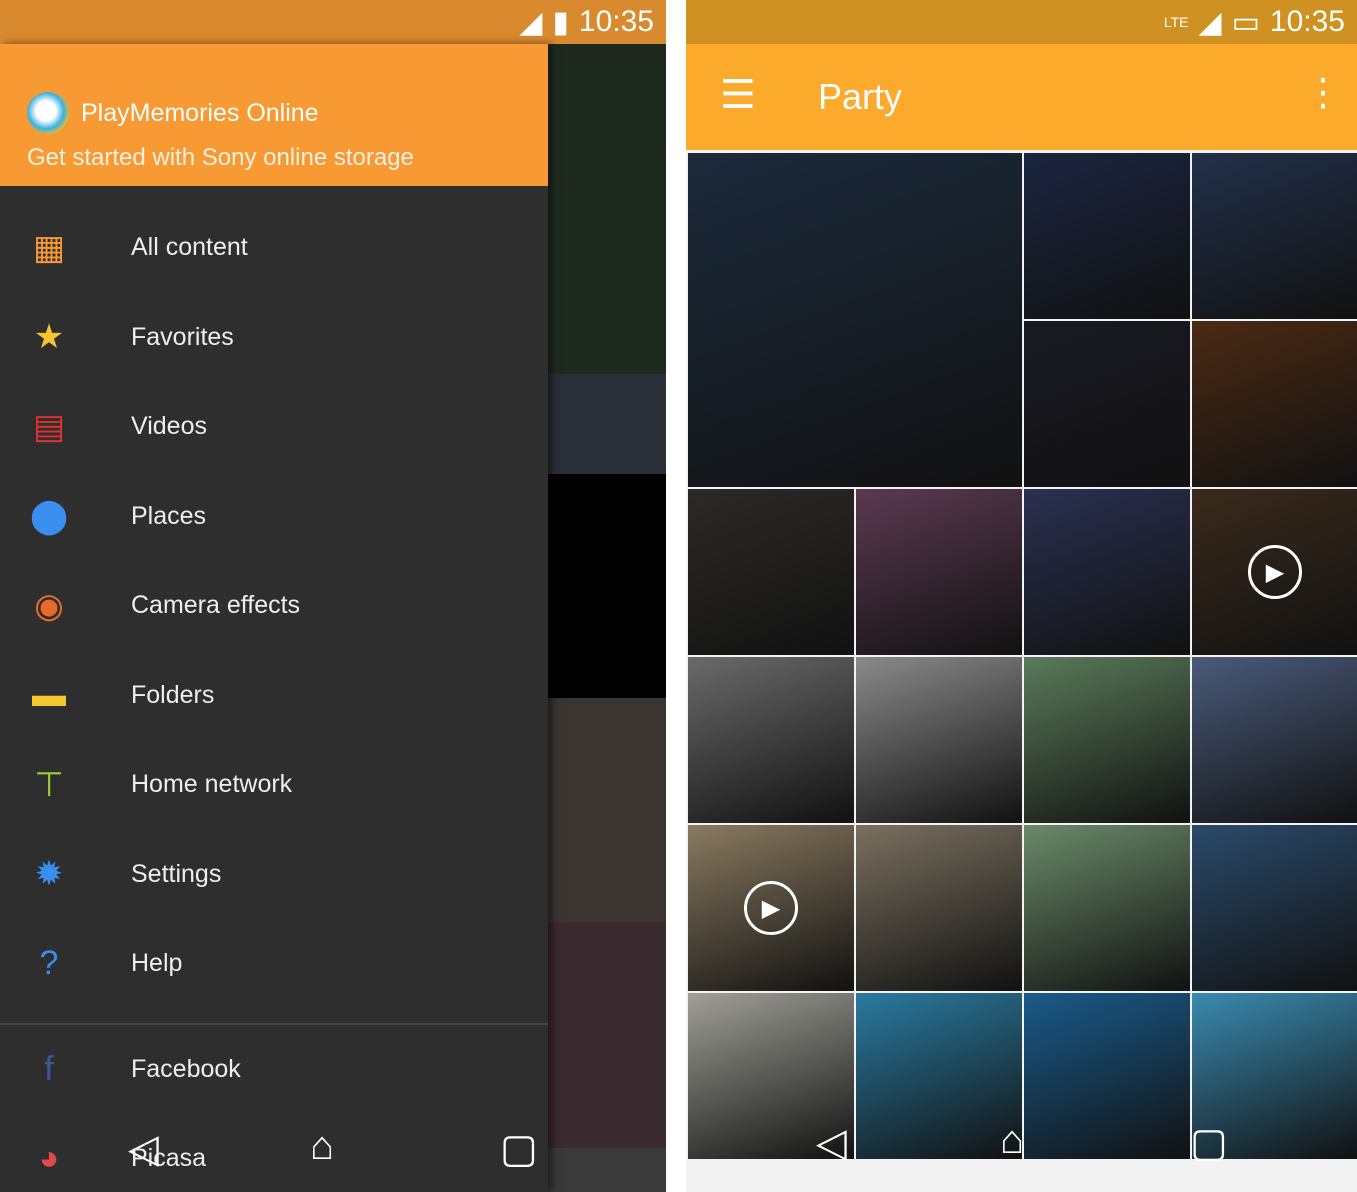 The image size is (1357, 1192). What do you see at coordinates (274, 695) in the screenshot?
I see `drawer-item-folders: ▬ Folders` at bounding box center [274, 695].